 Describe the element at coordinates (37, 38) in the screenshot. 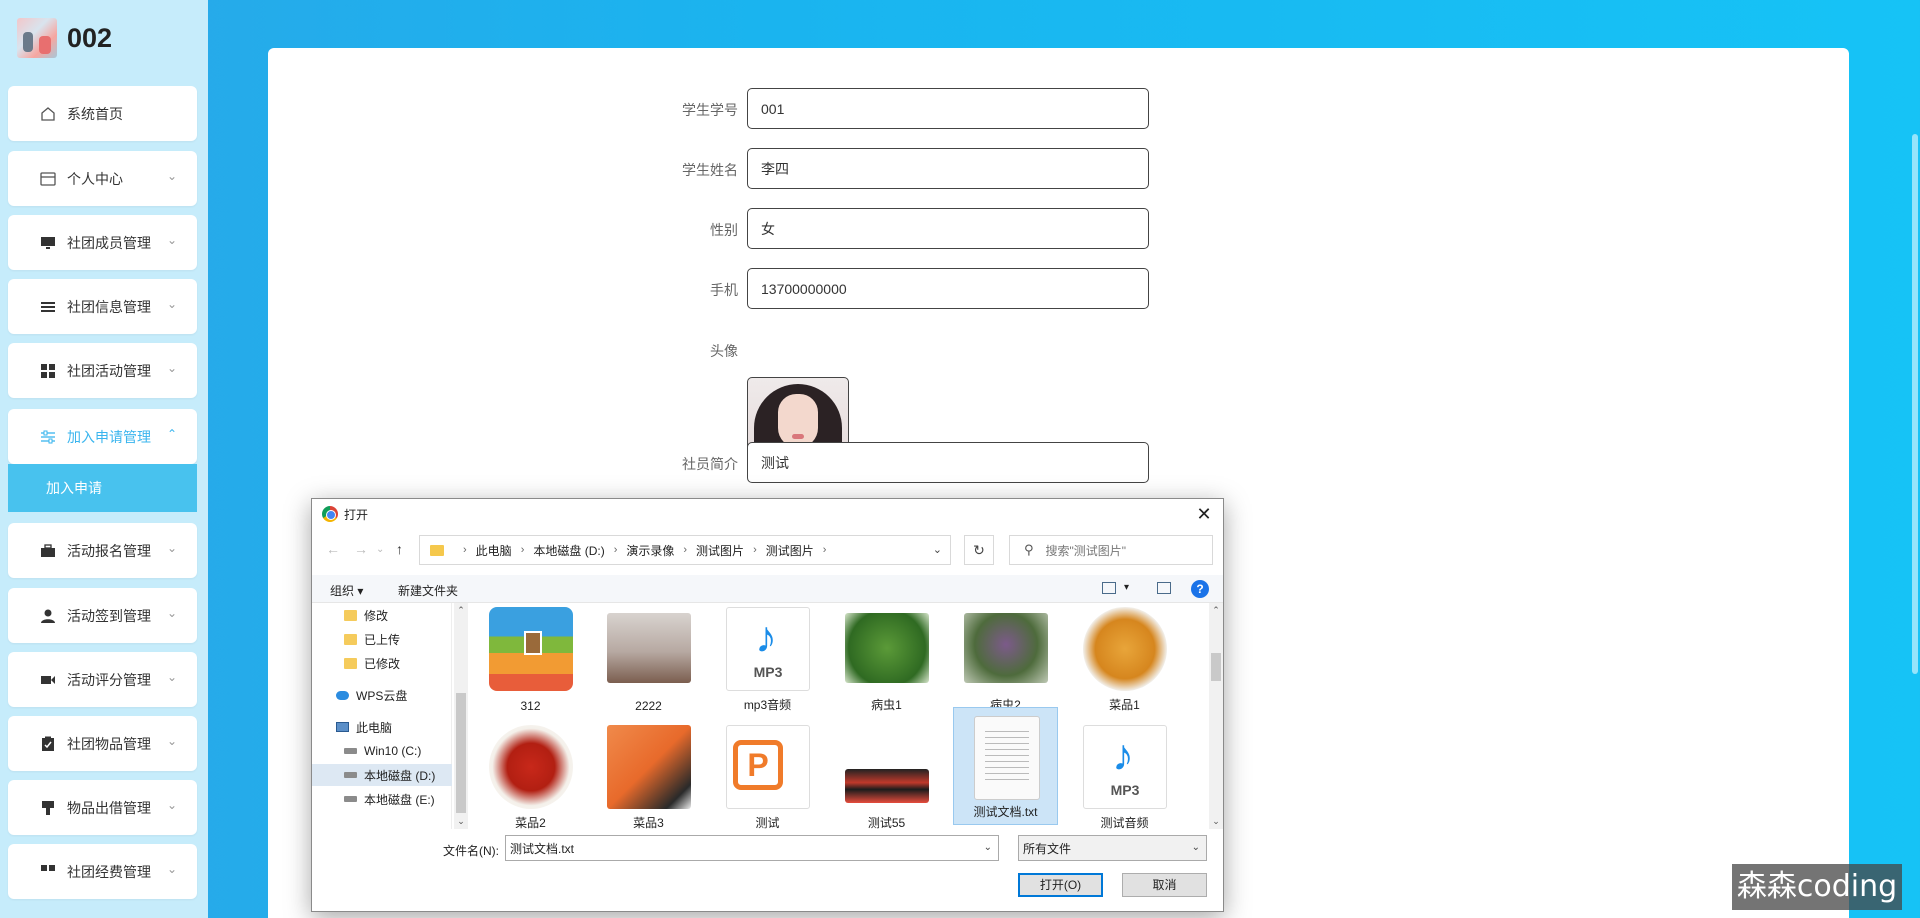

I see `brand-logo` at that location.